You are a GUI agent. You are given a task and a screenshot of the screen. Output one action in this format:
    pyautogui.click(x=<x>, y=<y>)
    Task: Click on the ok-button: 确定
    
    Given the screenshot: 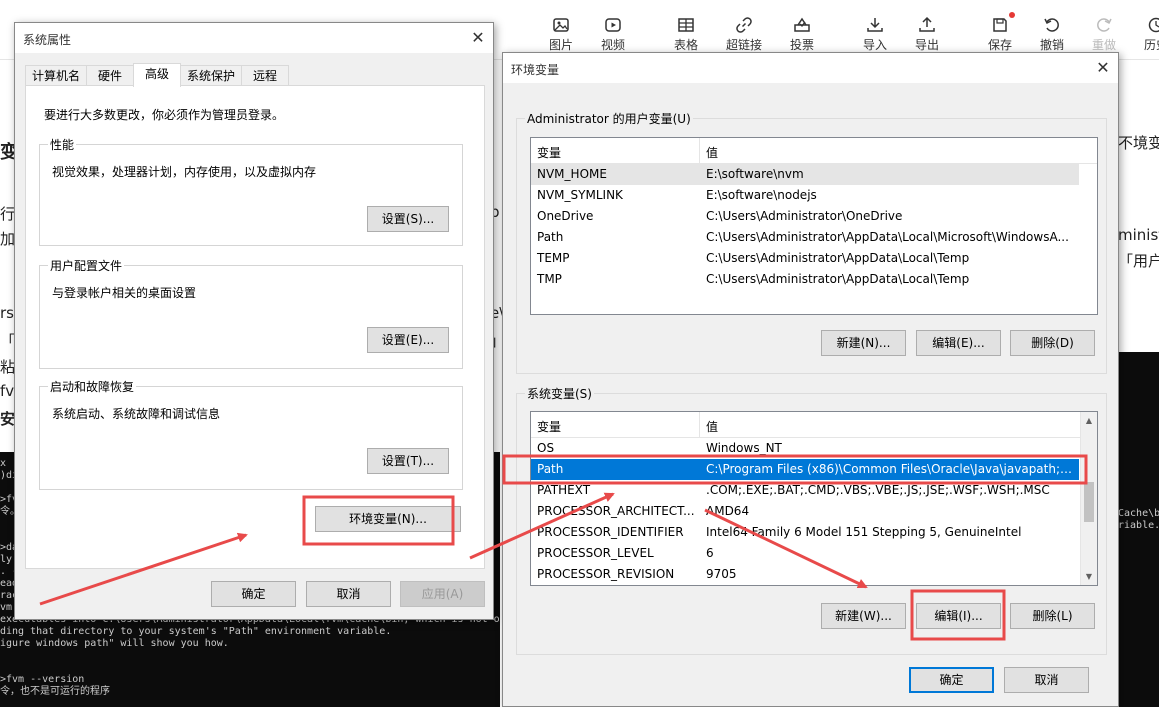 What is the action you would take?
    pyautogui.click(x=253, y=594)
    